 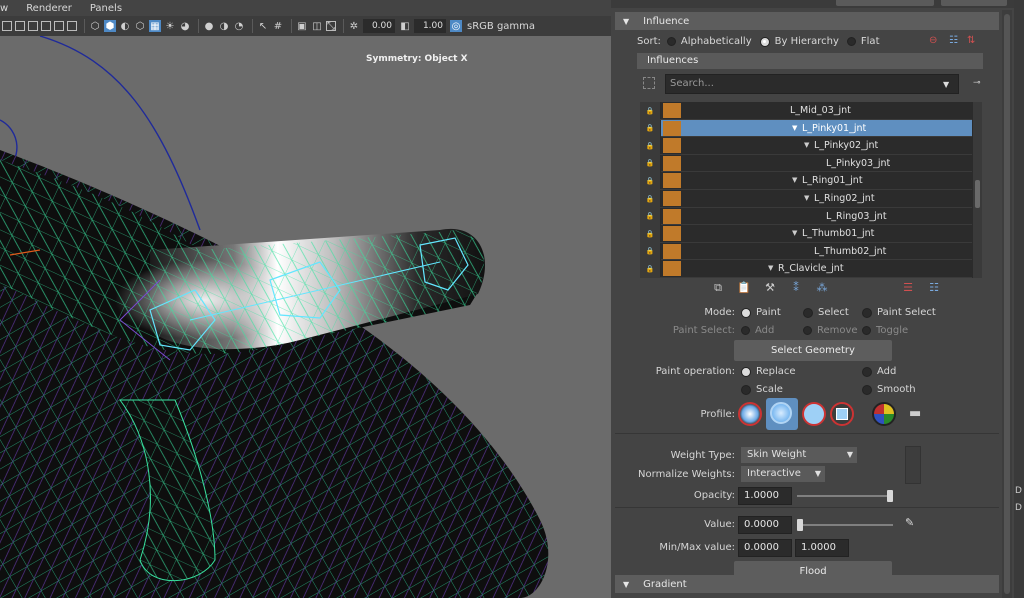 I want to click on mode-paint-label: Paint, so click(x=768, y=312).